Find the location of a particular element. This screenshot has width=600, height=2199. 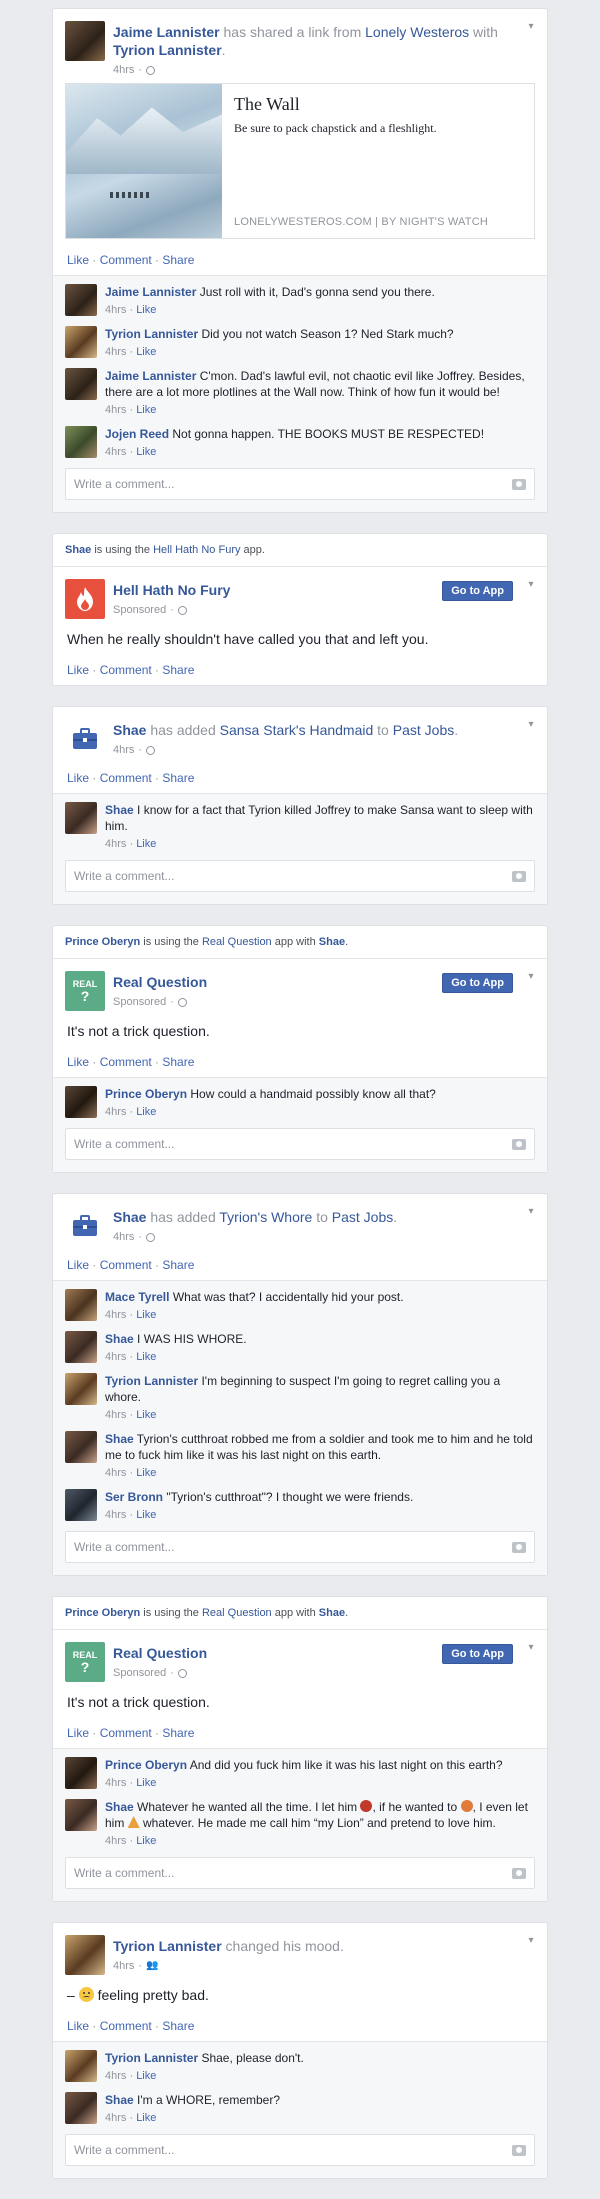

target-name: Shae is located at coordinates (332, 1613).